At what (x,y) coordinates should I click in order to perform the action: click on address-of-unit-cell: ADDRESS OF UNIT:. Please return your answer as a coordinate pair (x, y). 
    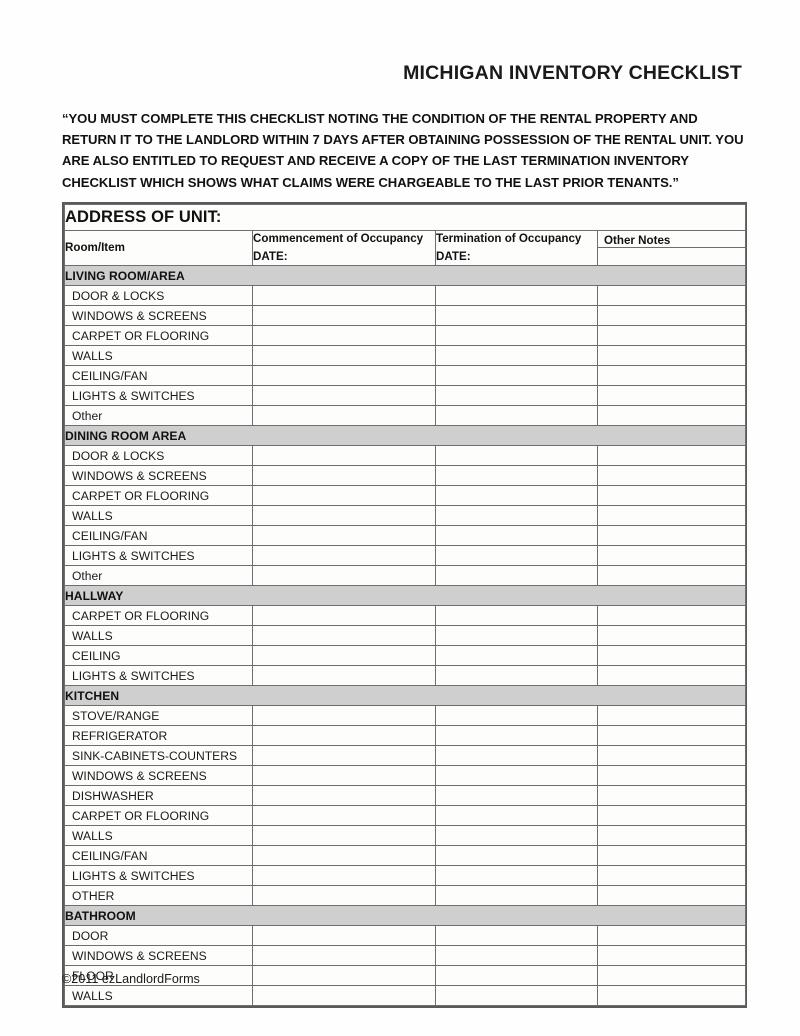
    Looking at the image, I should click on (405, 217).